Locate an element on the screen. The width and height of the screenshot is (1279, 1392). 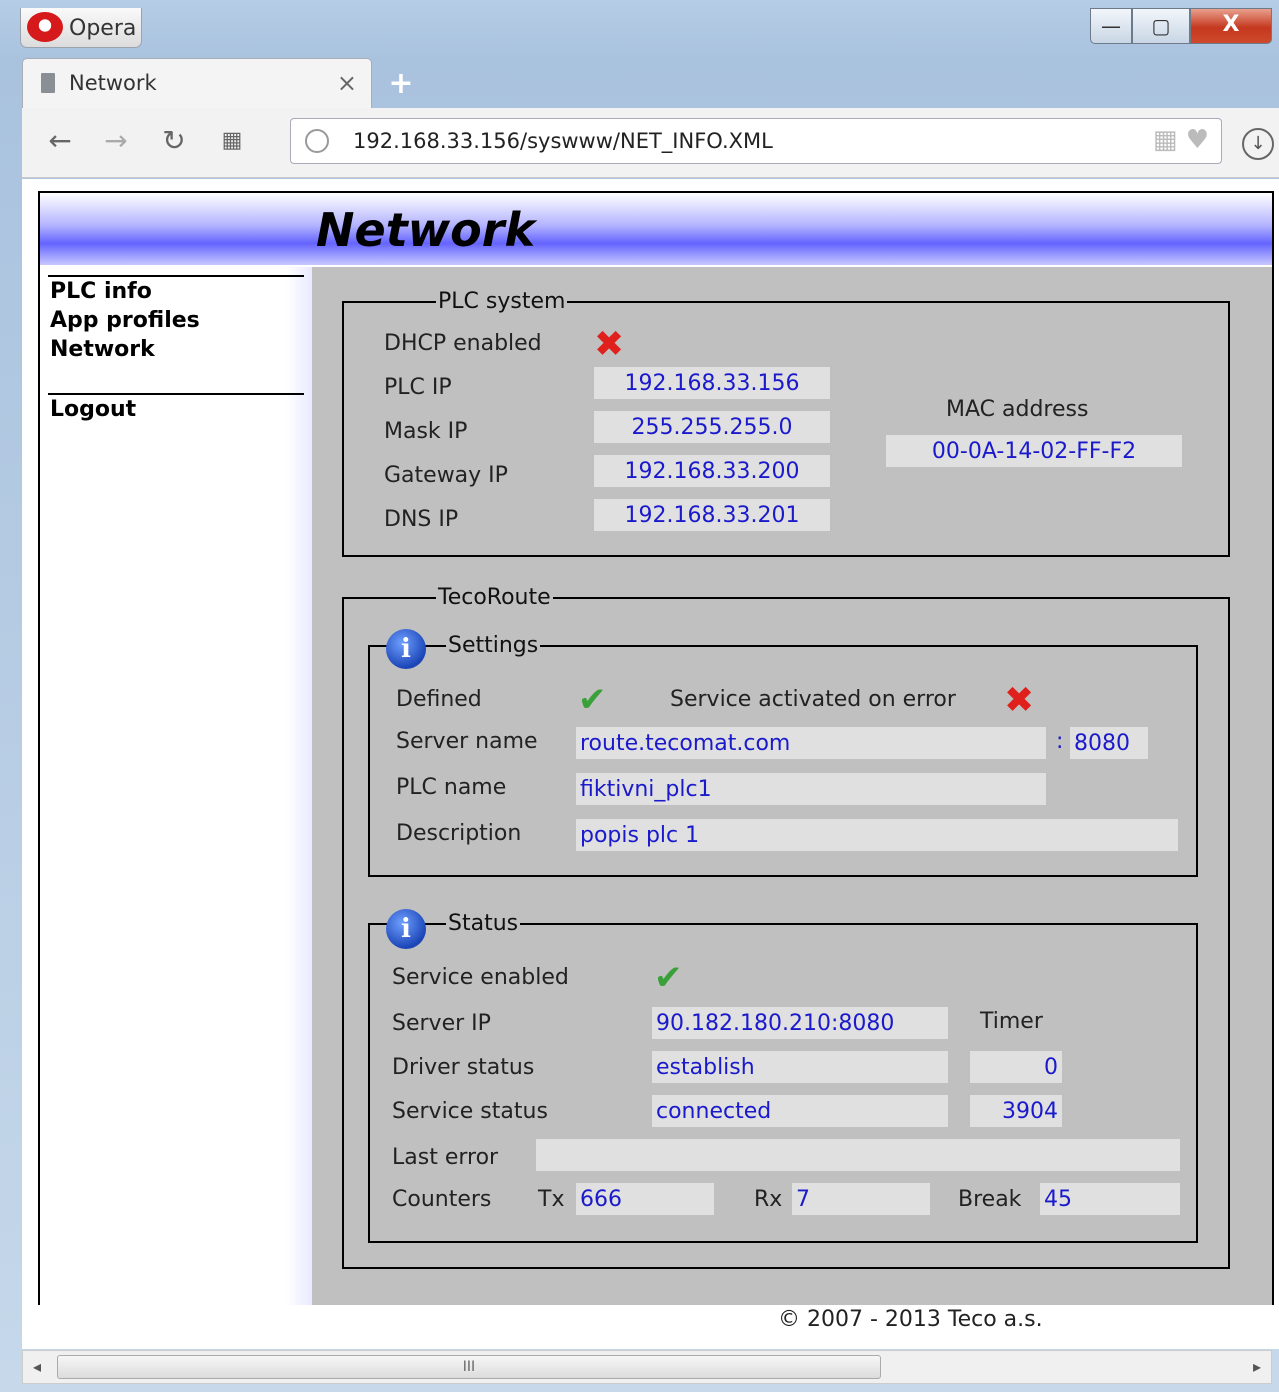
horizontal-scrollbar: ◂ III ▸ is located at coordinates (647, 1367).